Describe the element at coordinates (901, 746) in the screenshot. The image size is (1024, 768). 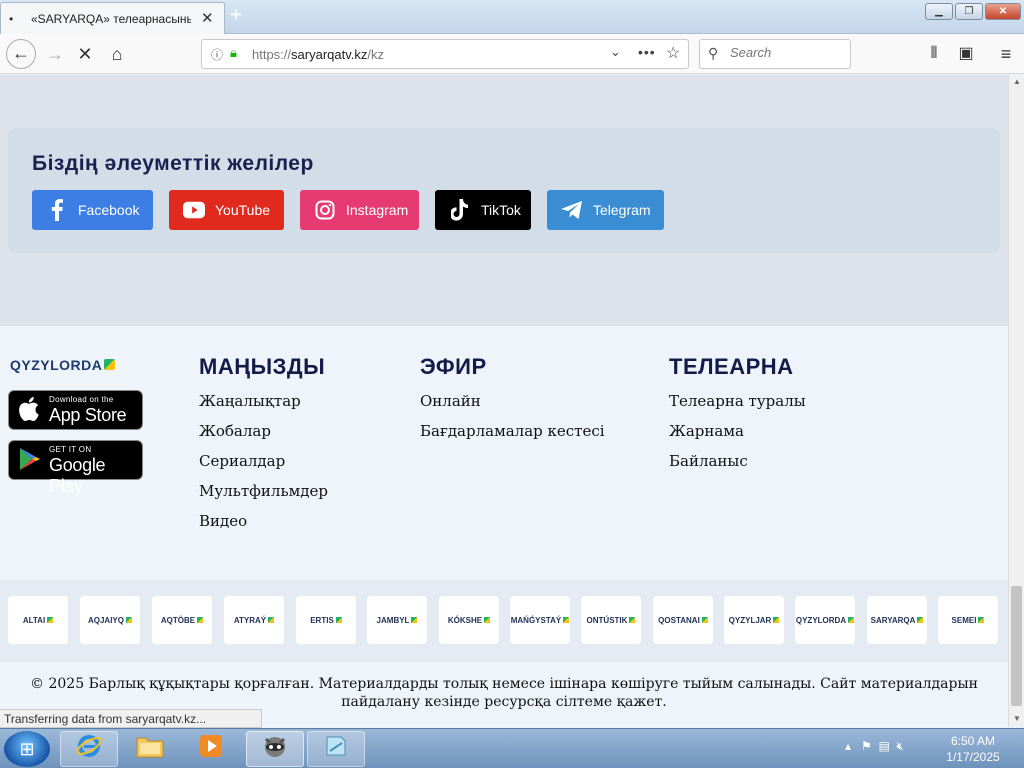
I see `volume-muted-icon: 🔇︎` at that location.